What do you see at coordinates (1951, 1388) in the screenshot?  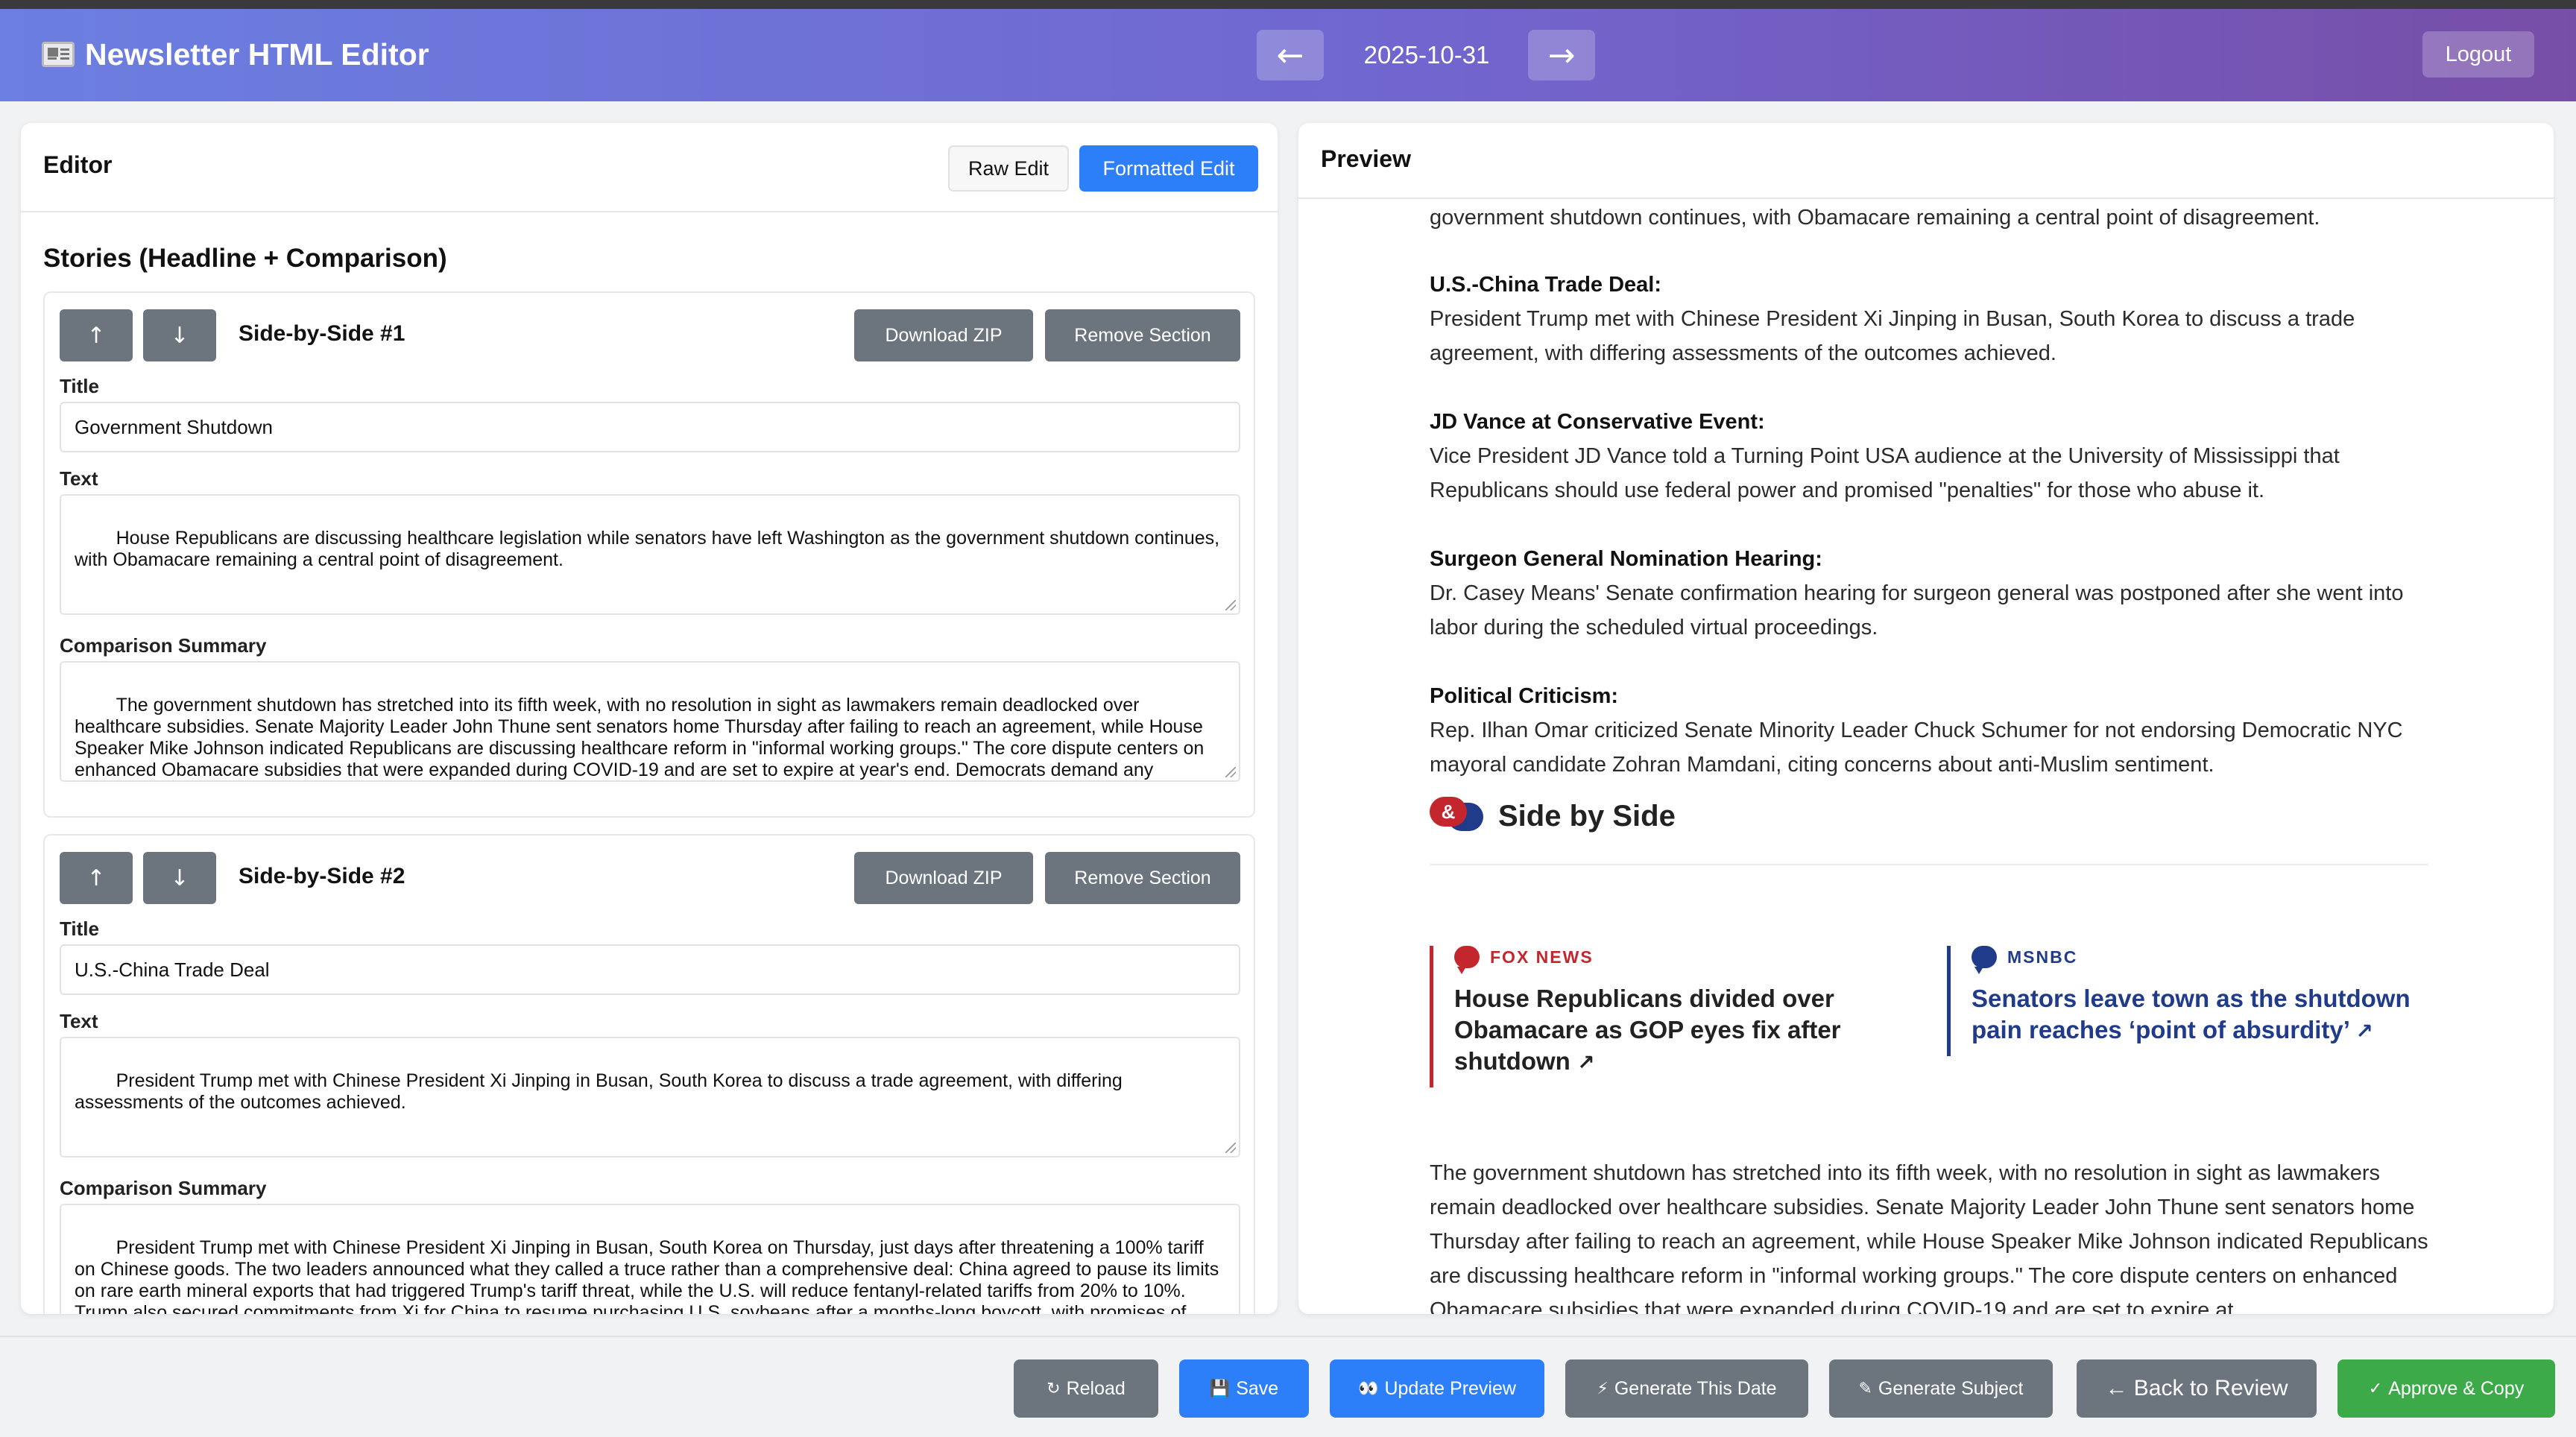 I see `generate-subject-label: Generate Subject` at bounding box center [1951, 1388].